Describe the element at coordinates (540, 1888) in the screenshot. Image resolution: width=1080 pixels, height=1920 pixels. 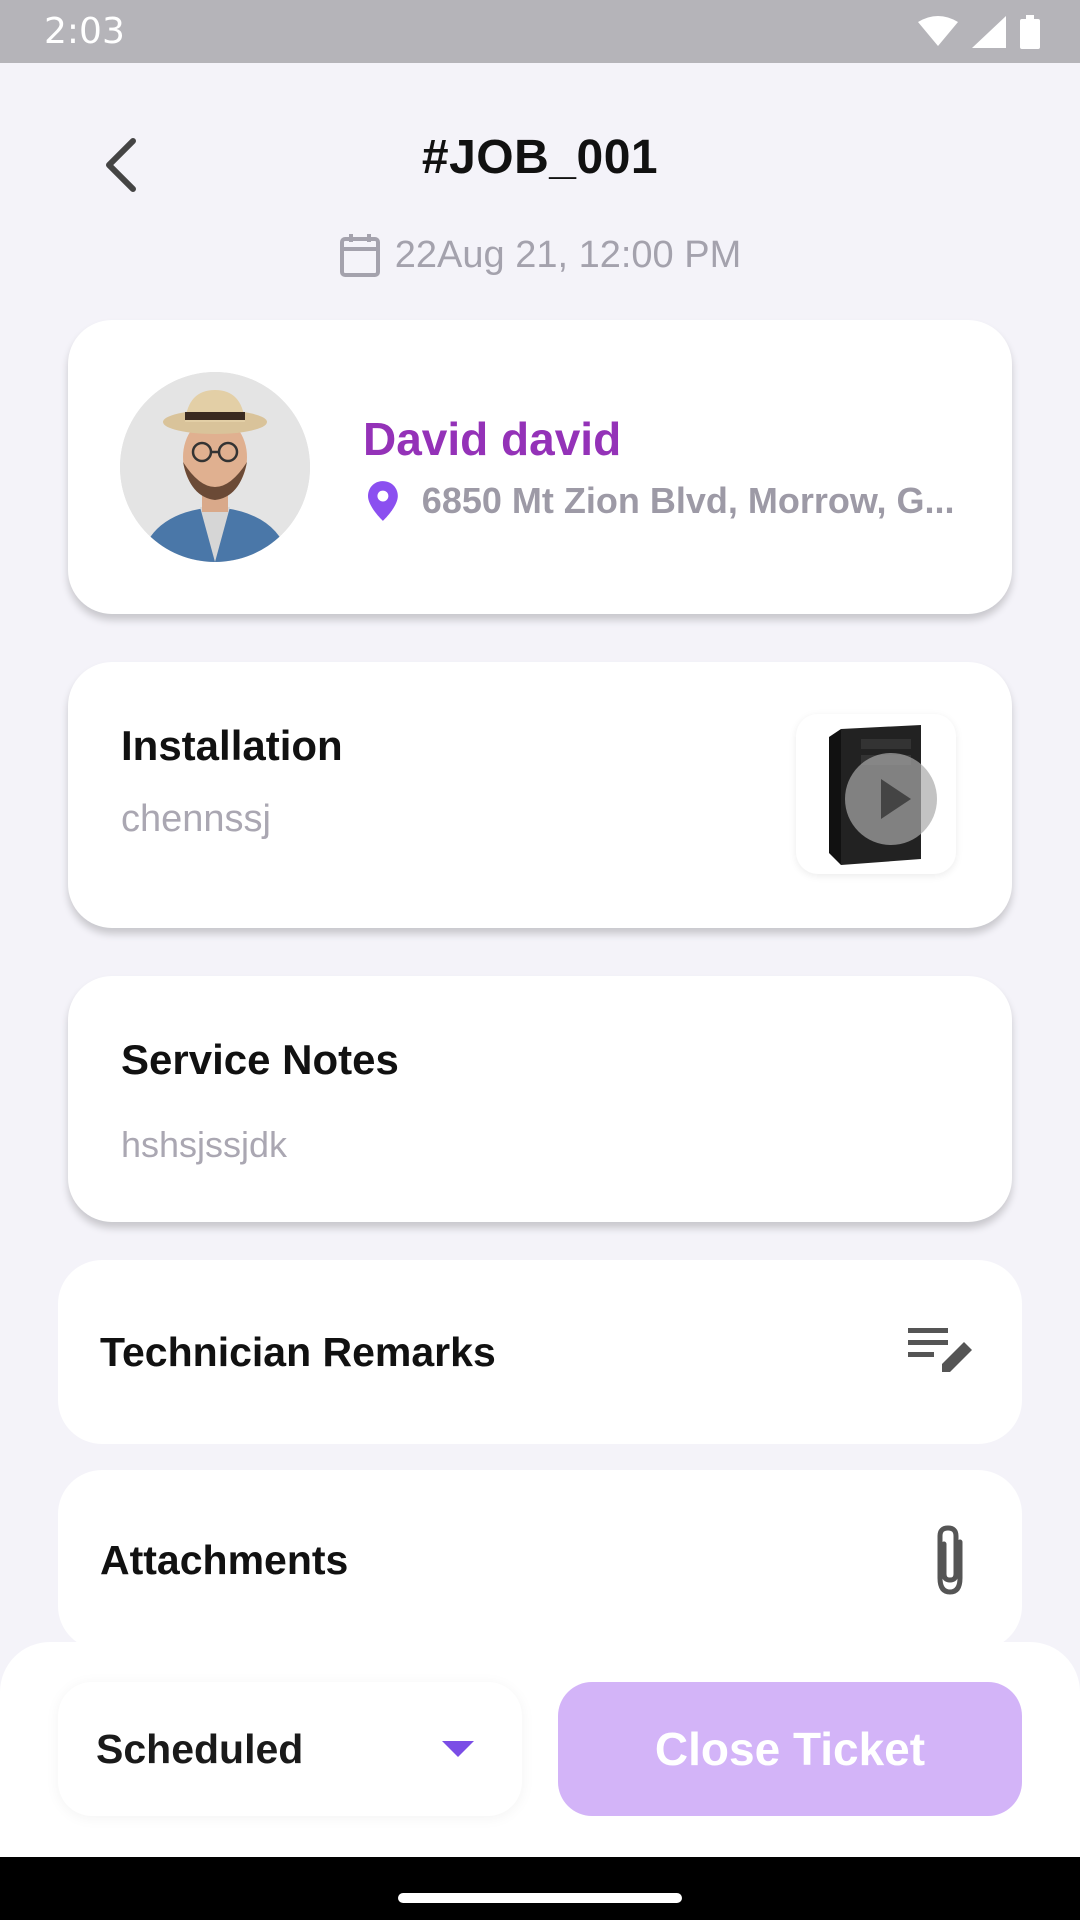
I see `system-nav-bar` at that location.